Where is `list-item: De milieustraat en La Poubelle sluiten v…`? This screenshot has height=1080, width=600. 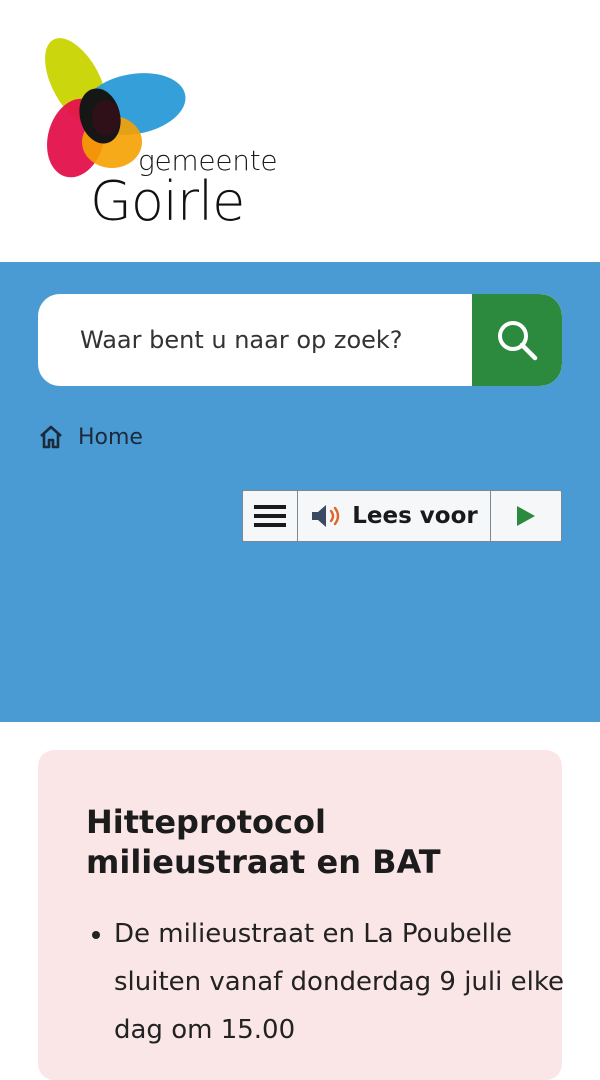
list-item: De milieustraat en La Poubelle sluiten v… is located at coordinates (339, 982).